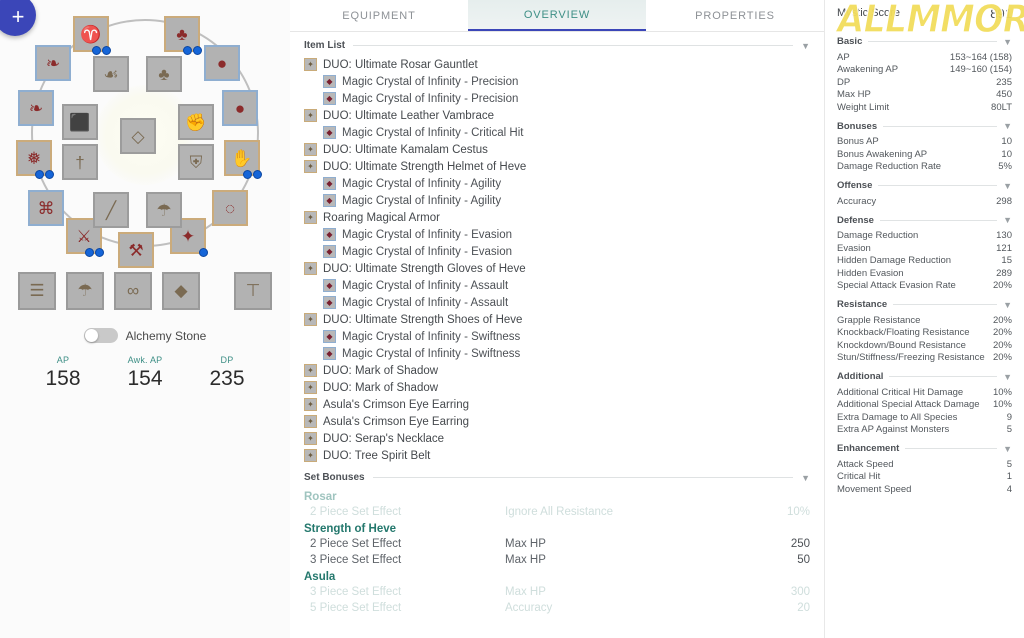 This screenshot has height=638, width=1024. I want to click on stat-section-title: Offense, so click(855, 185).